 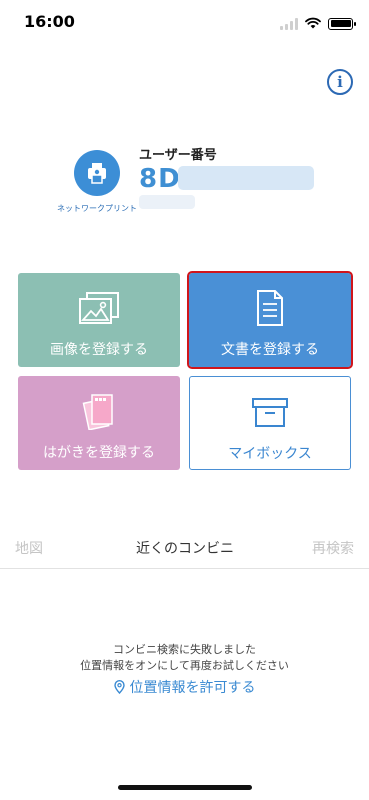 I want to click on box-icon, so click(x=270, y=412).